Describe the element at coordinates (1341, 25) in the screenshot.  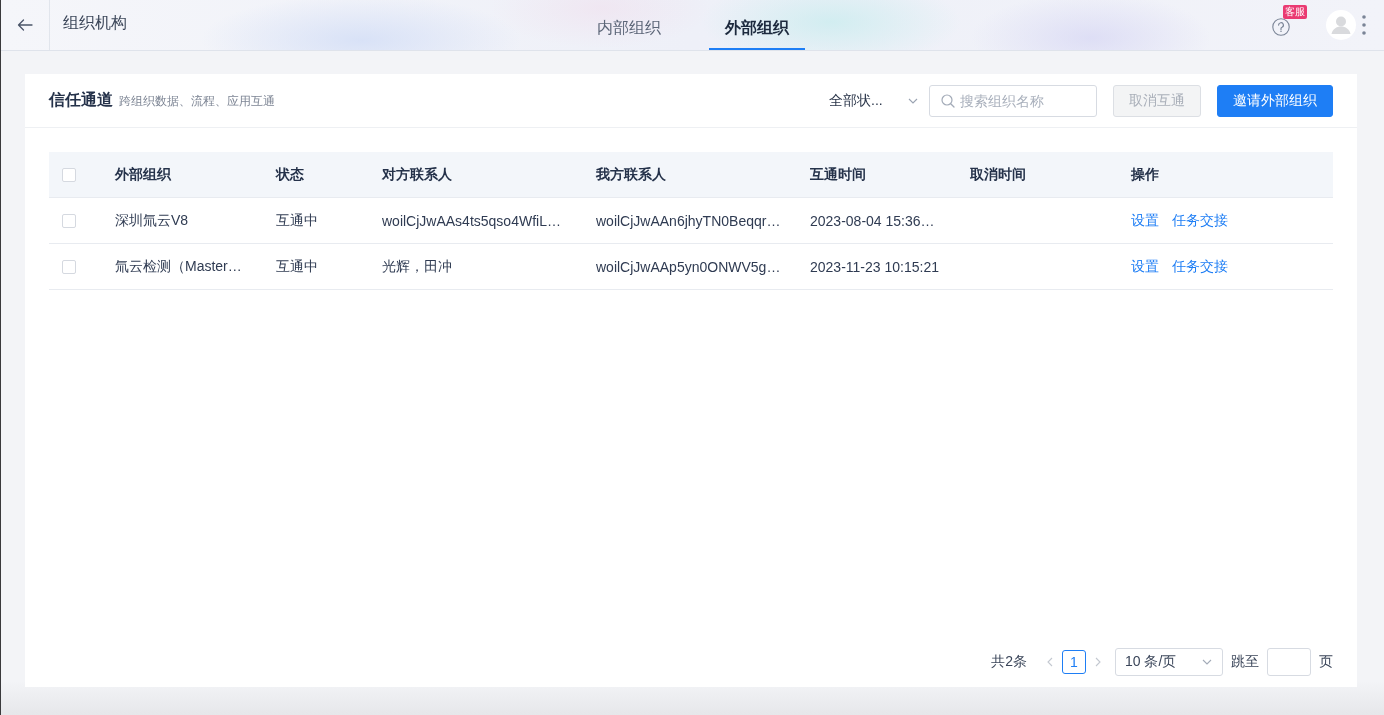
I see `avatar-icon` at that location.